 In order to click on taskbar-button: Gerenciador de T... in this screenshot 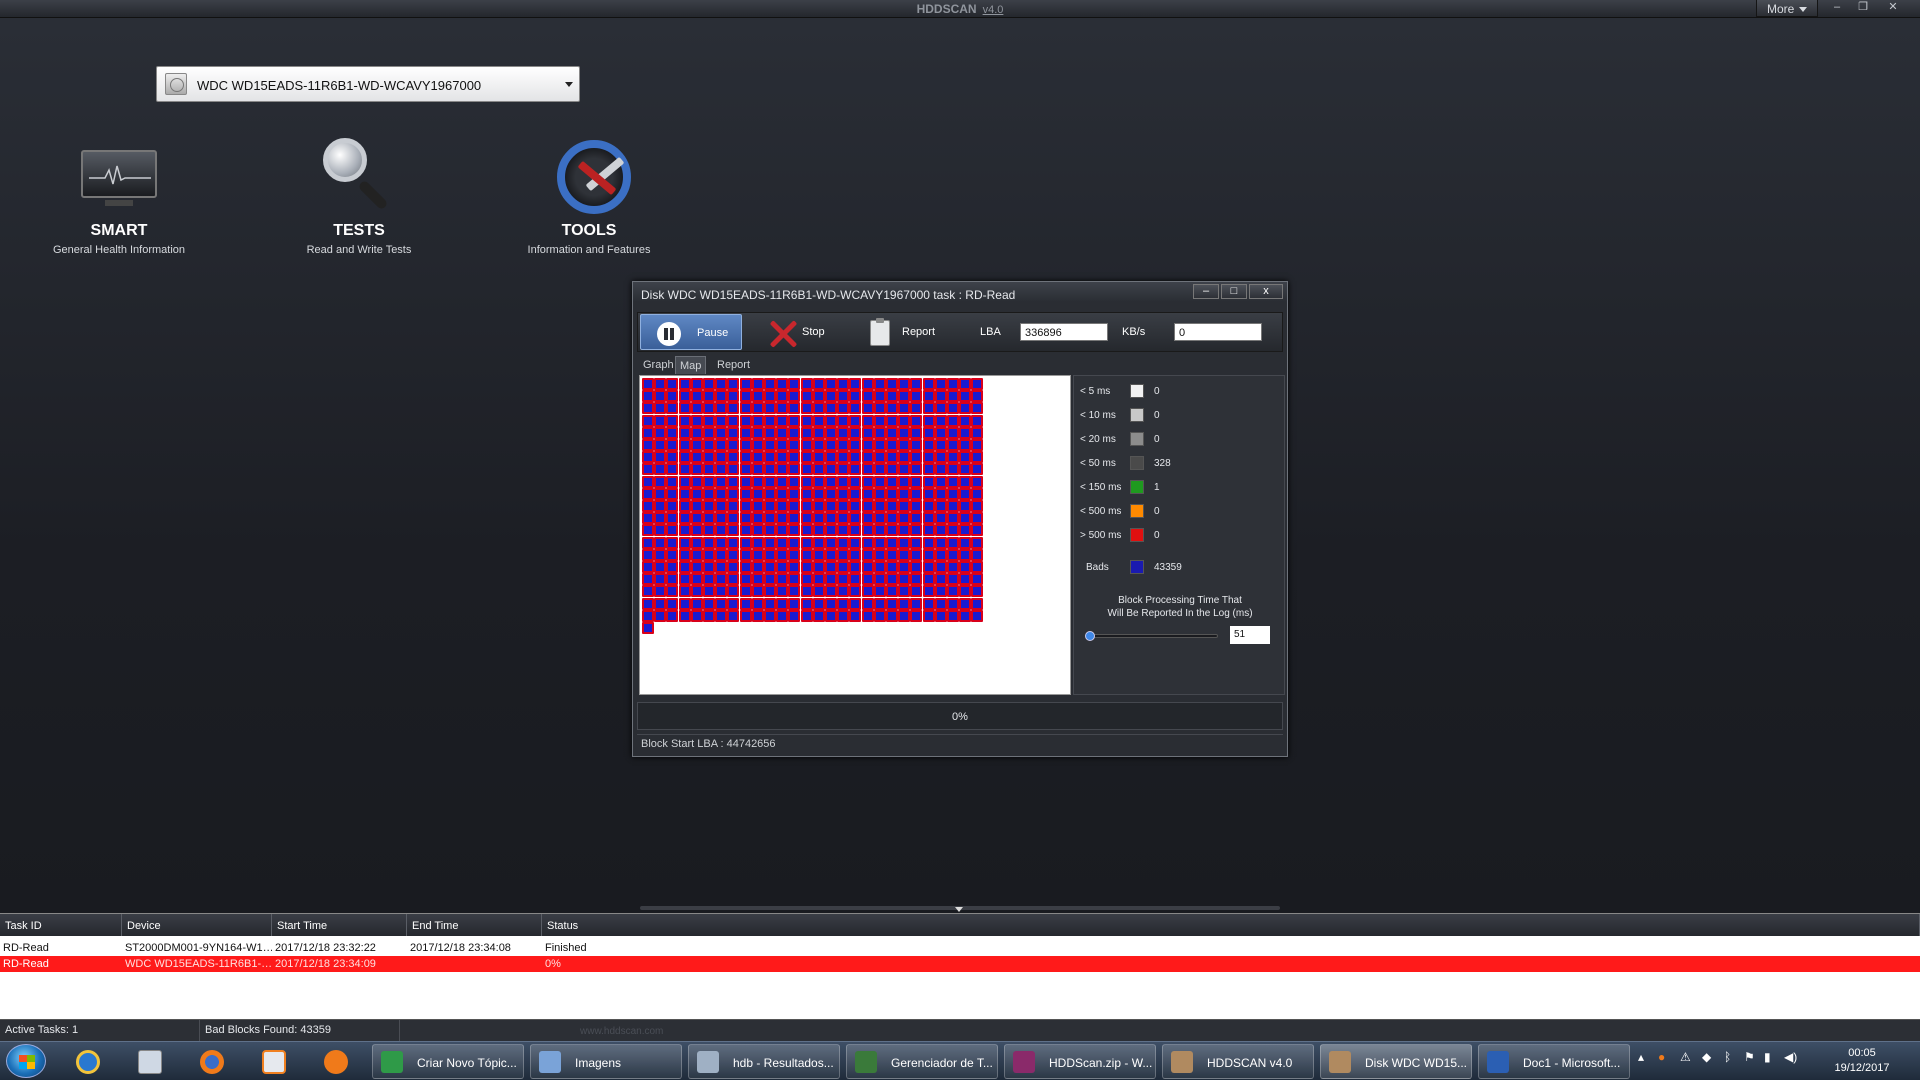, I will do `click(922, 1061)`.